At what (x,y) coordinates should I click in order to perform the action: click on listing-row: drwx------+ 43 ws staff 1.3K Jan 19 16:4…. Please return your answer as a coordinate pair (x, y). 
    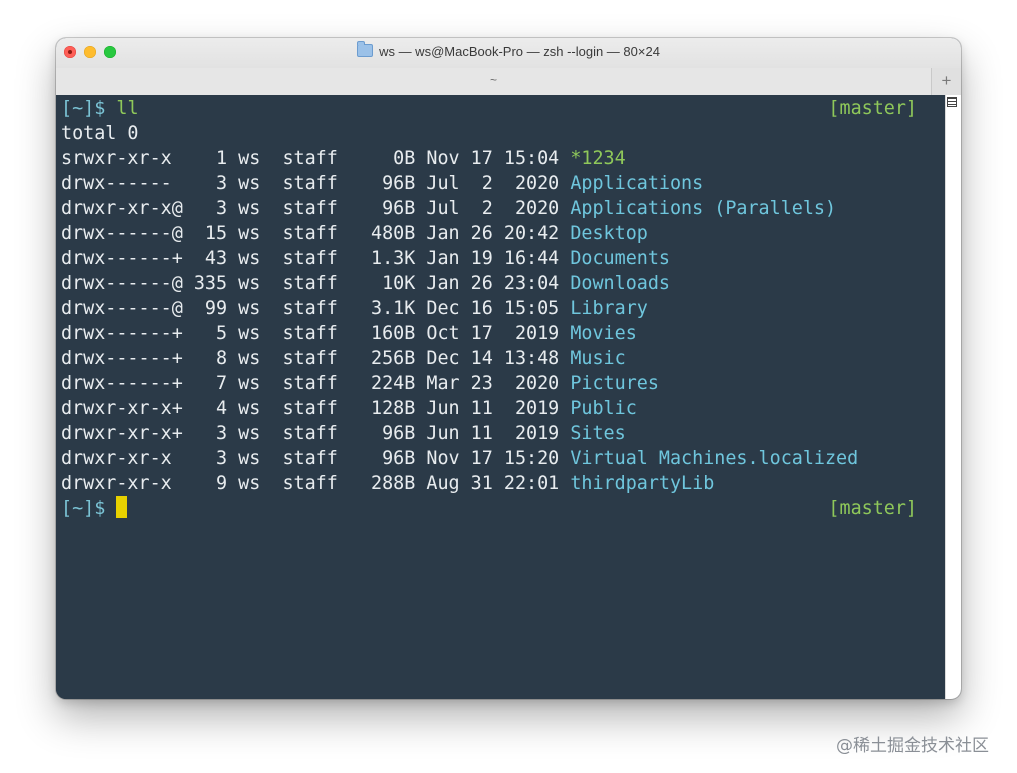
    Looking at the image, I should click on (365, 258).